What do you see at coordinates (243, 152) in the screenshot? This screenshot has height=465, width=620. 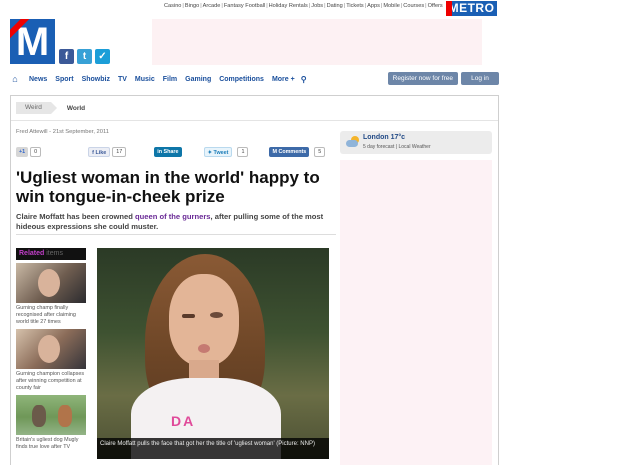 I see `tweet-count: 1` at bounding box center [243, 152].